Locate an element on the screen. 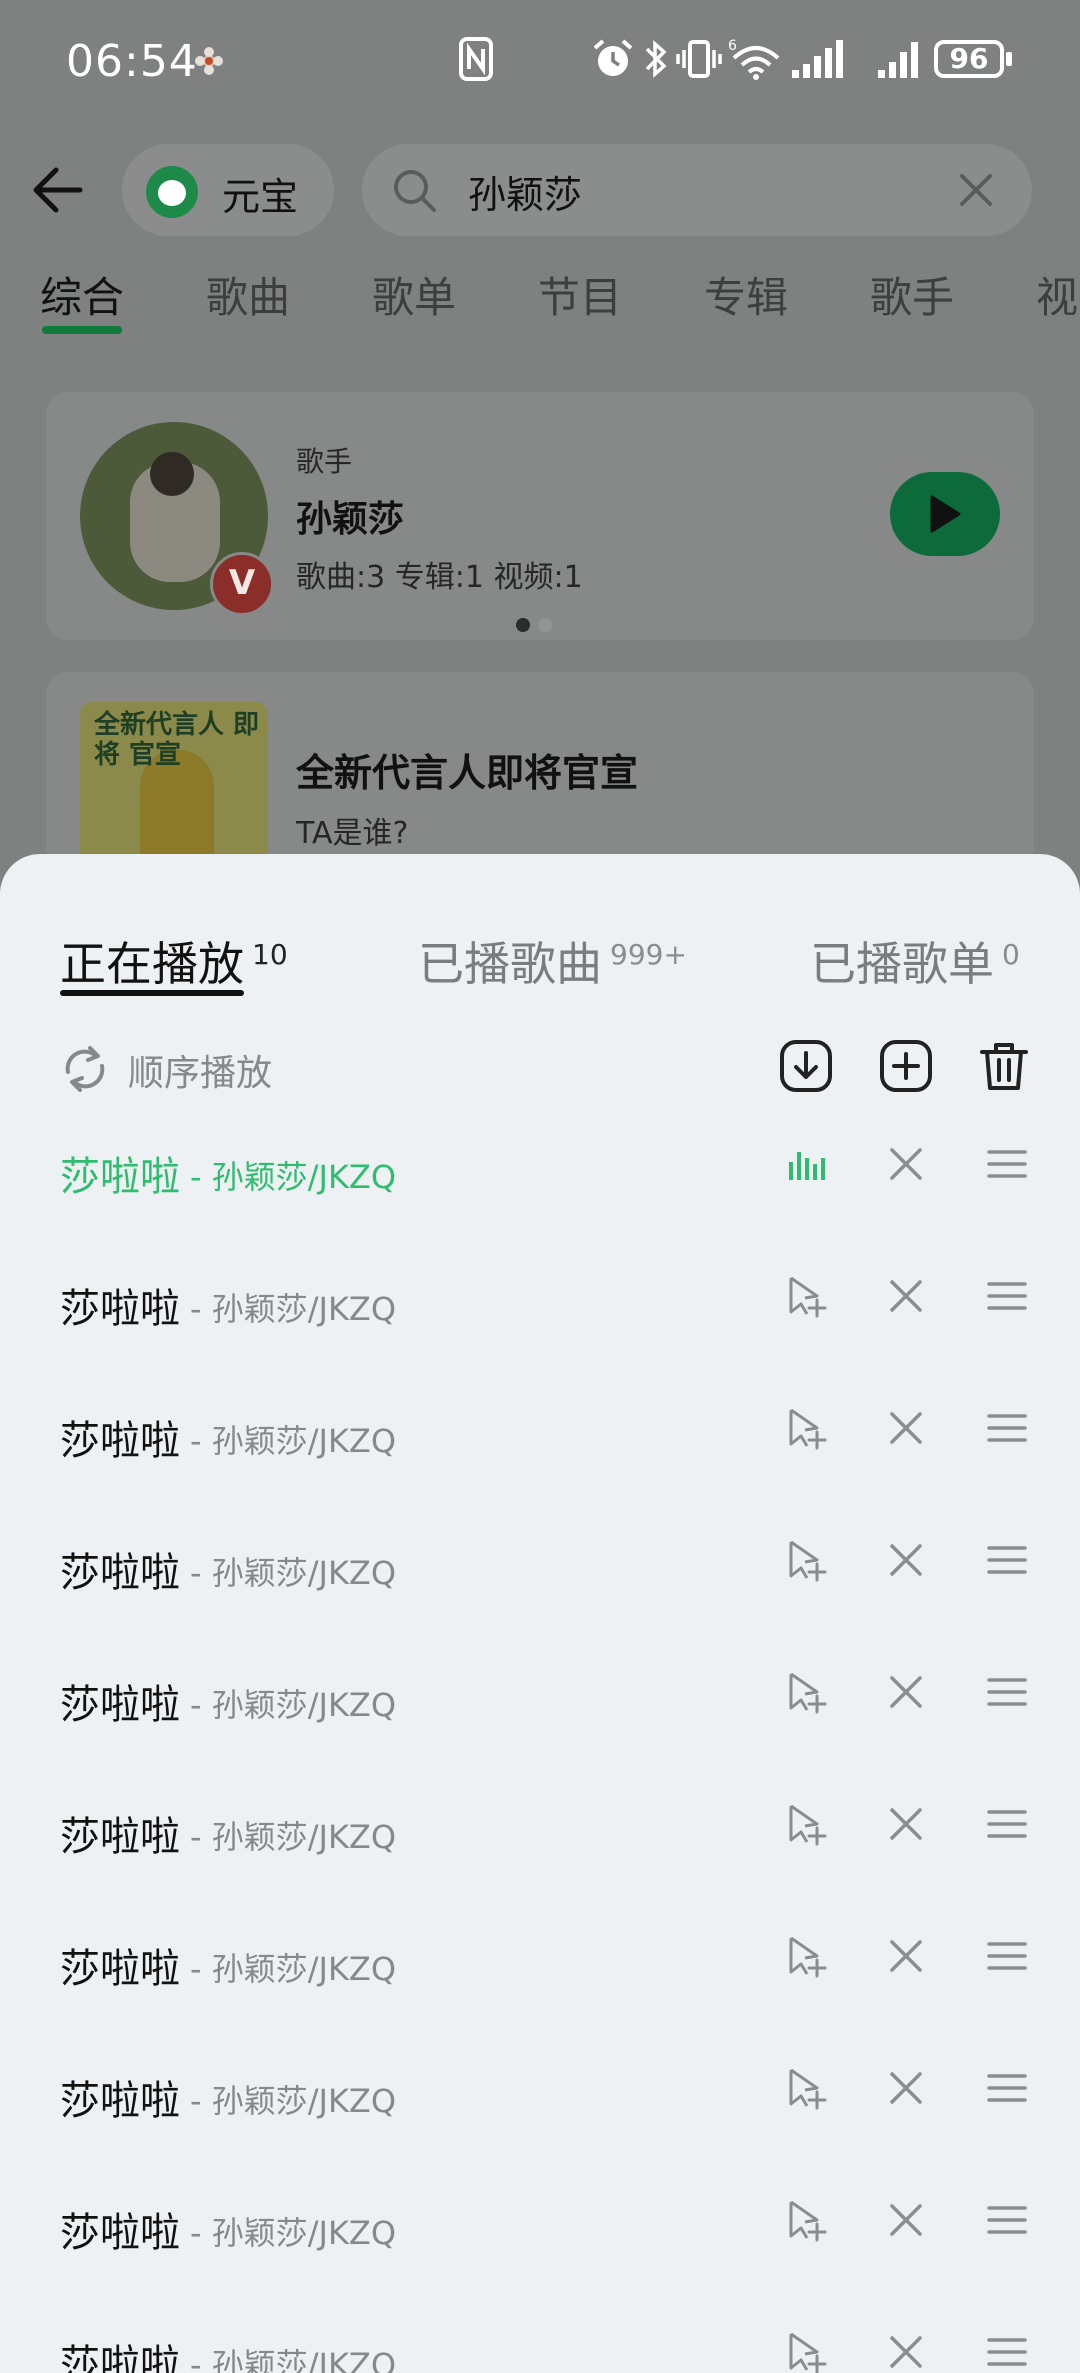 The width and height of the screenshot is (1080, 2373). tab-playlists: 歌单 is located at coordinates (414, 294).